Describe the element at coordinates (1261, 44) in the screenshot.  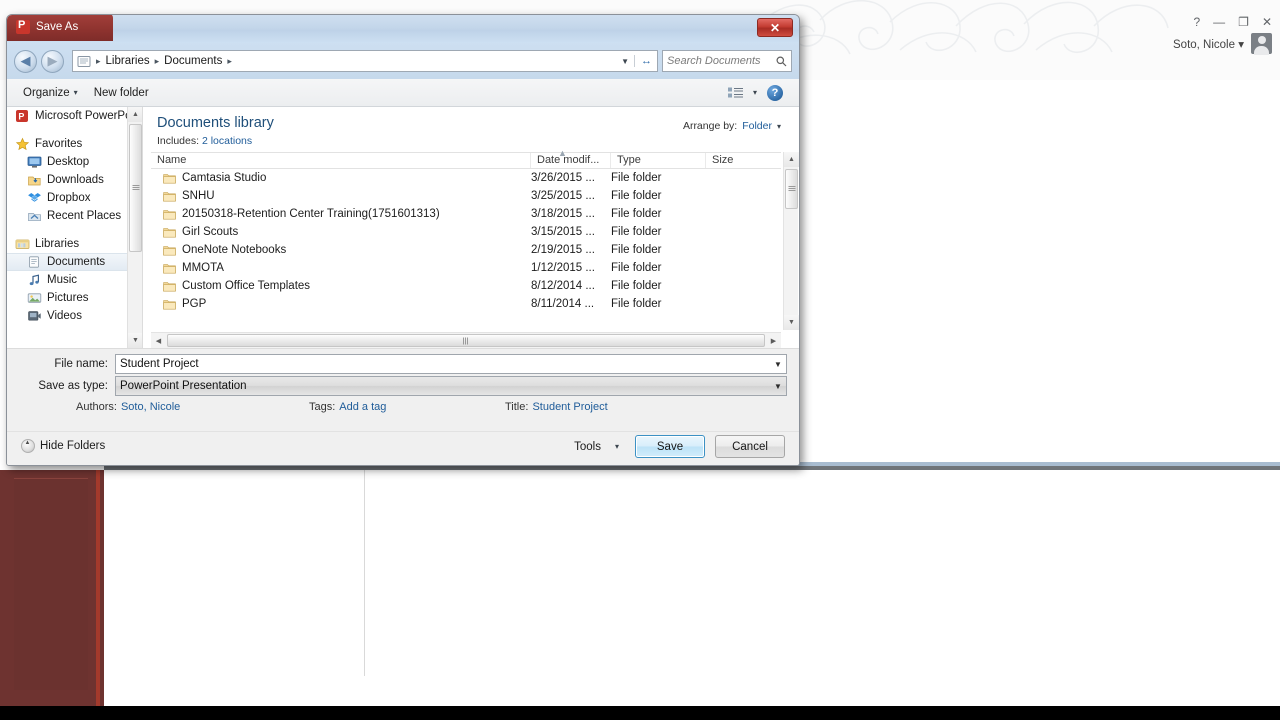
I see `avatar` at that location.